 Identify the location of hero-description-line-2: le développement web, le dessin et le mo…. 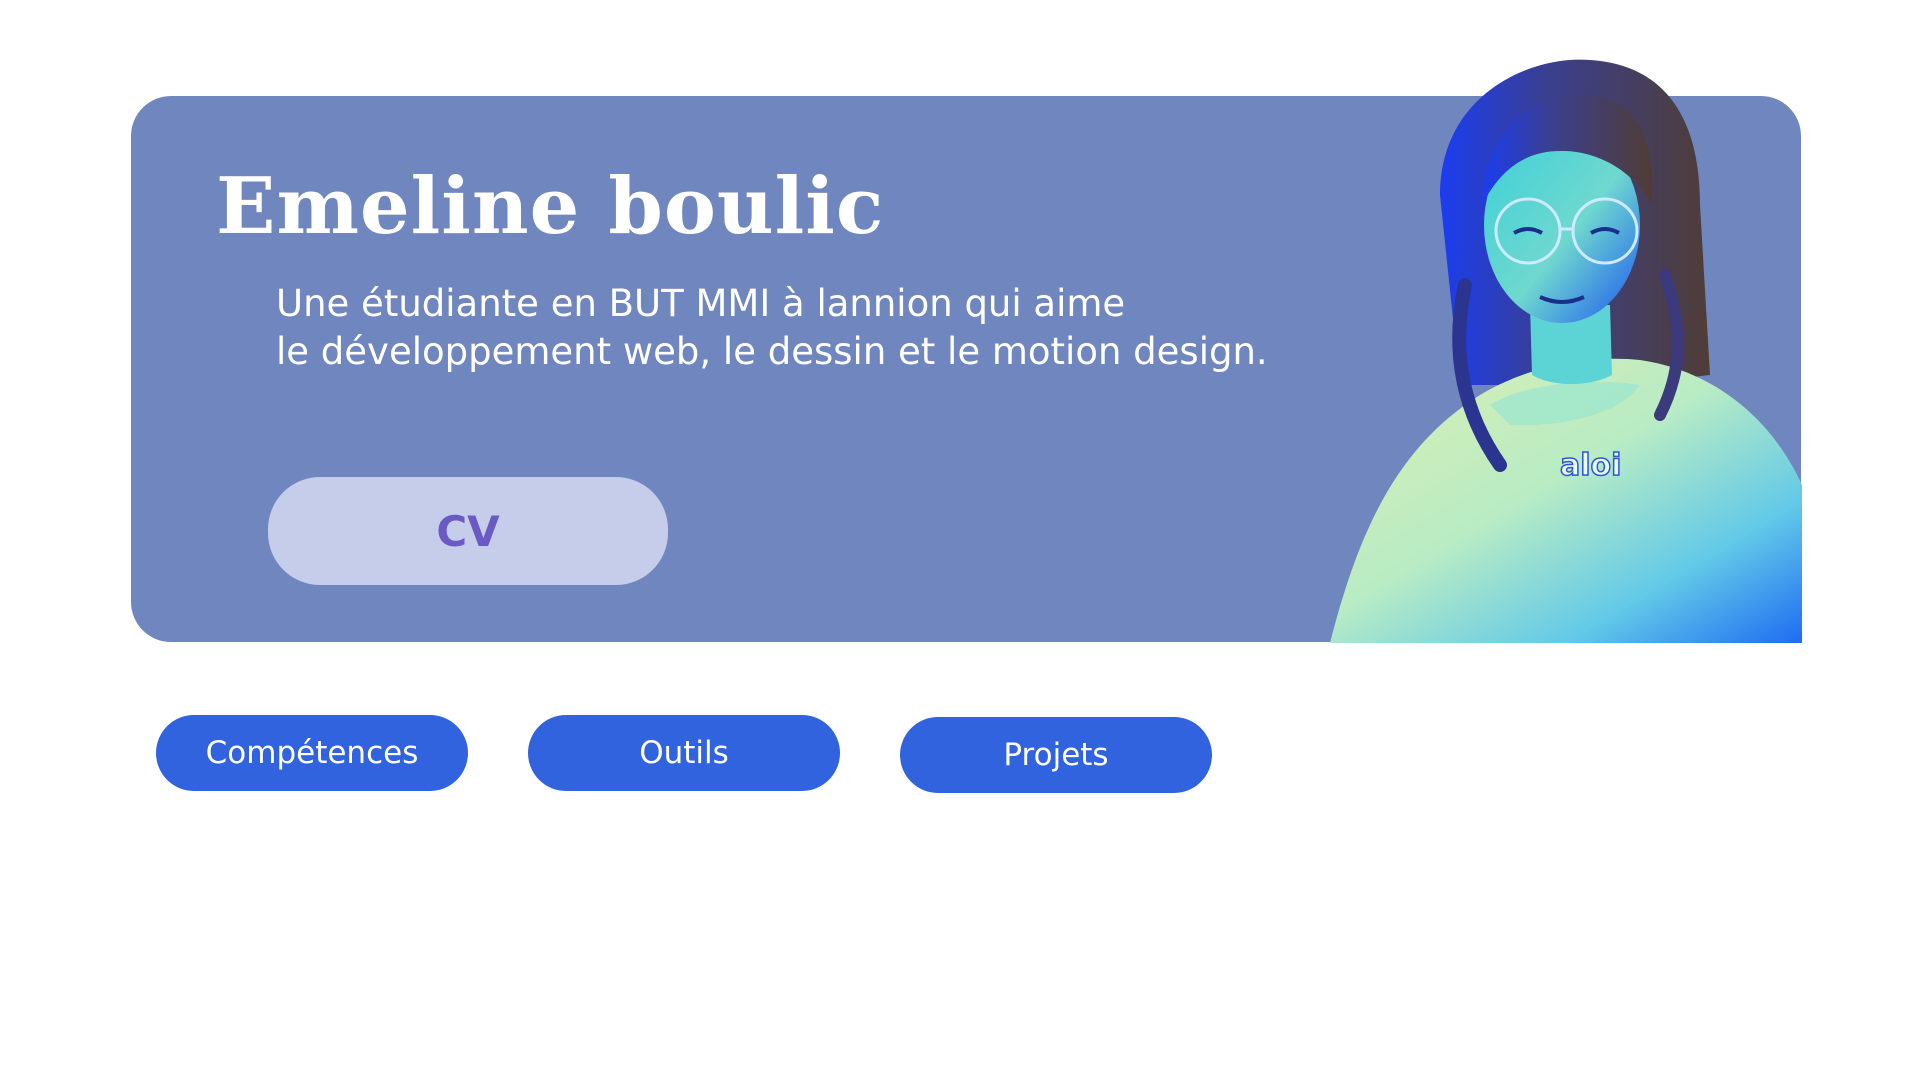
(772, 351).